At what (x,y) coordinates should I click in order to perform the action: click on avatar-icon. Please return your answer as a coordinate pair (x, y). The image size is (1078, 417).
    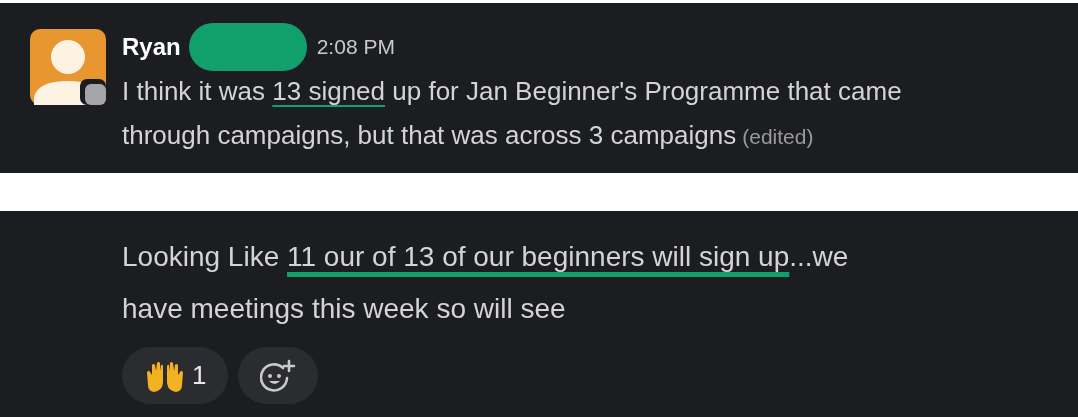
    Looking at the image, I should click on (68, 67).